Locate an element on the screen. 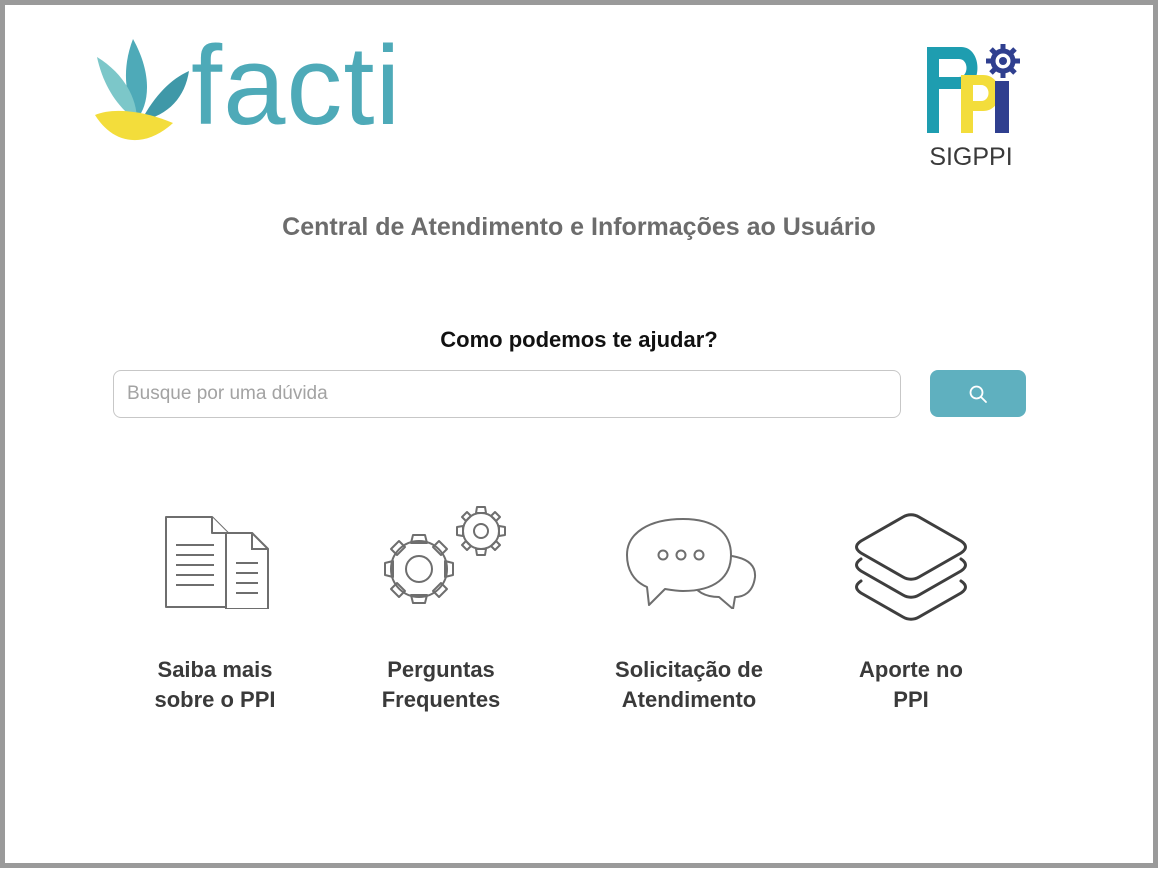 The height and width of the screenshot is (872, 1160). card-saiba-mais: Saiba mais sobre o PPI is located at coordinates (215, 615).